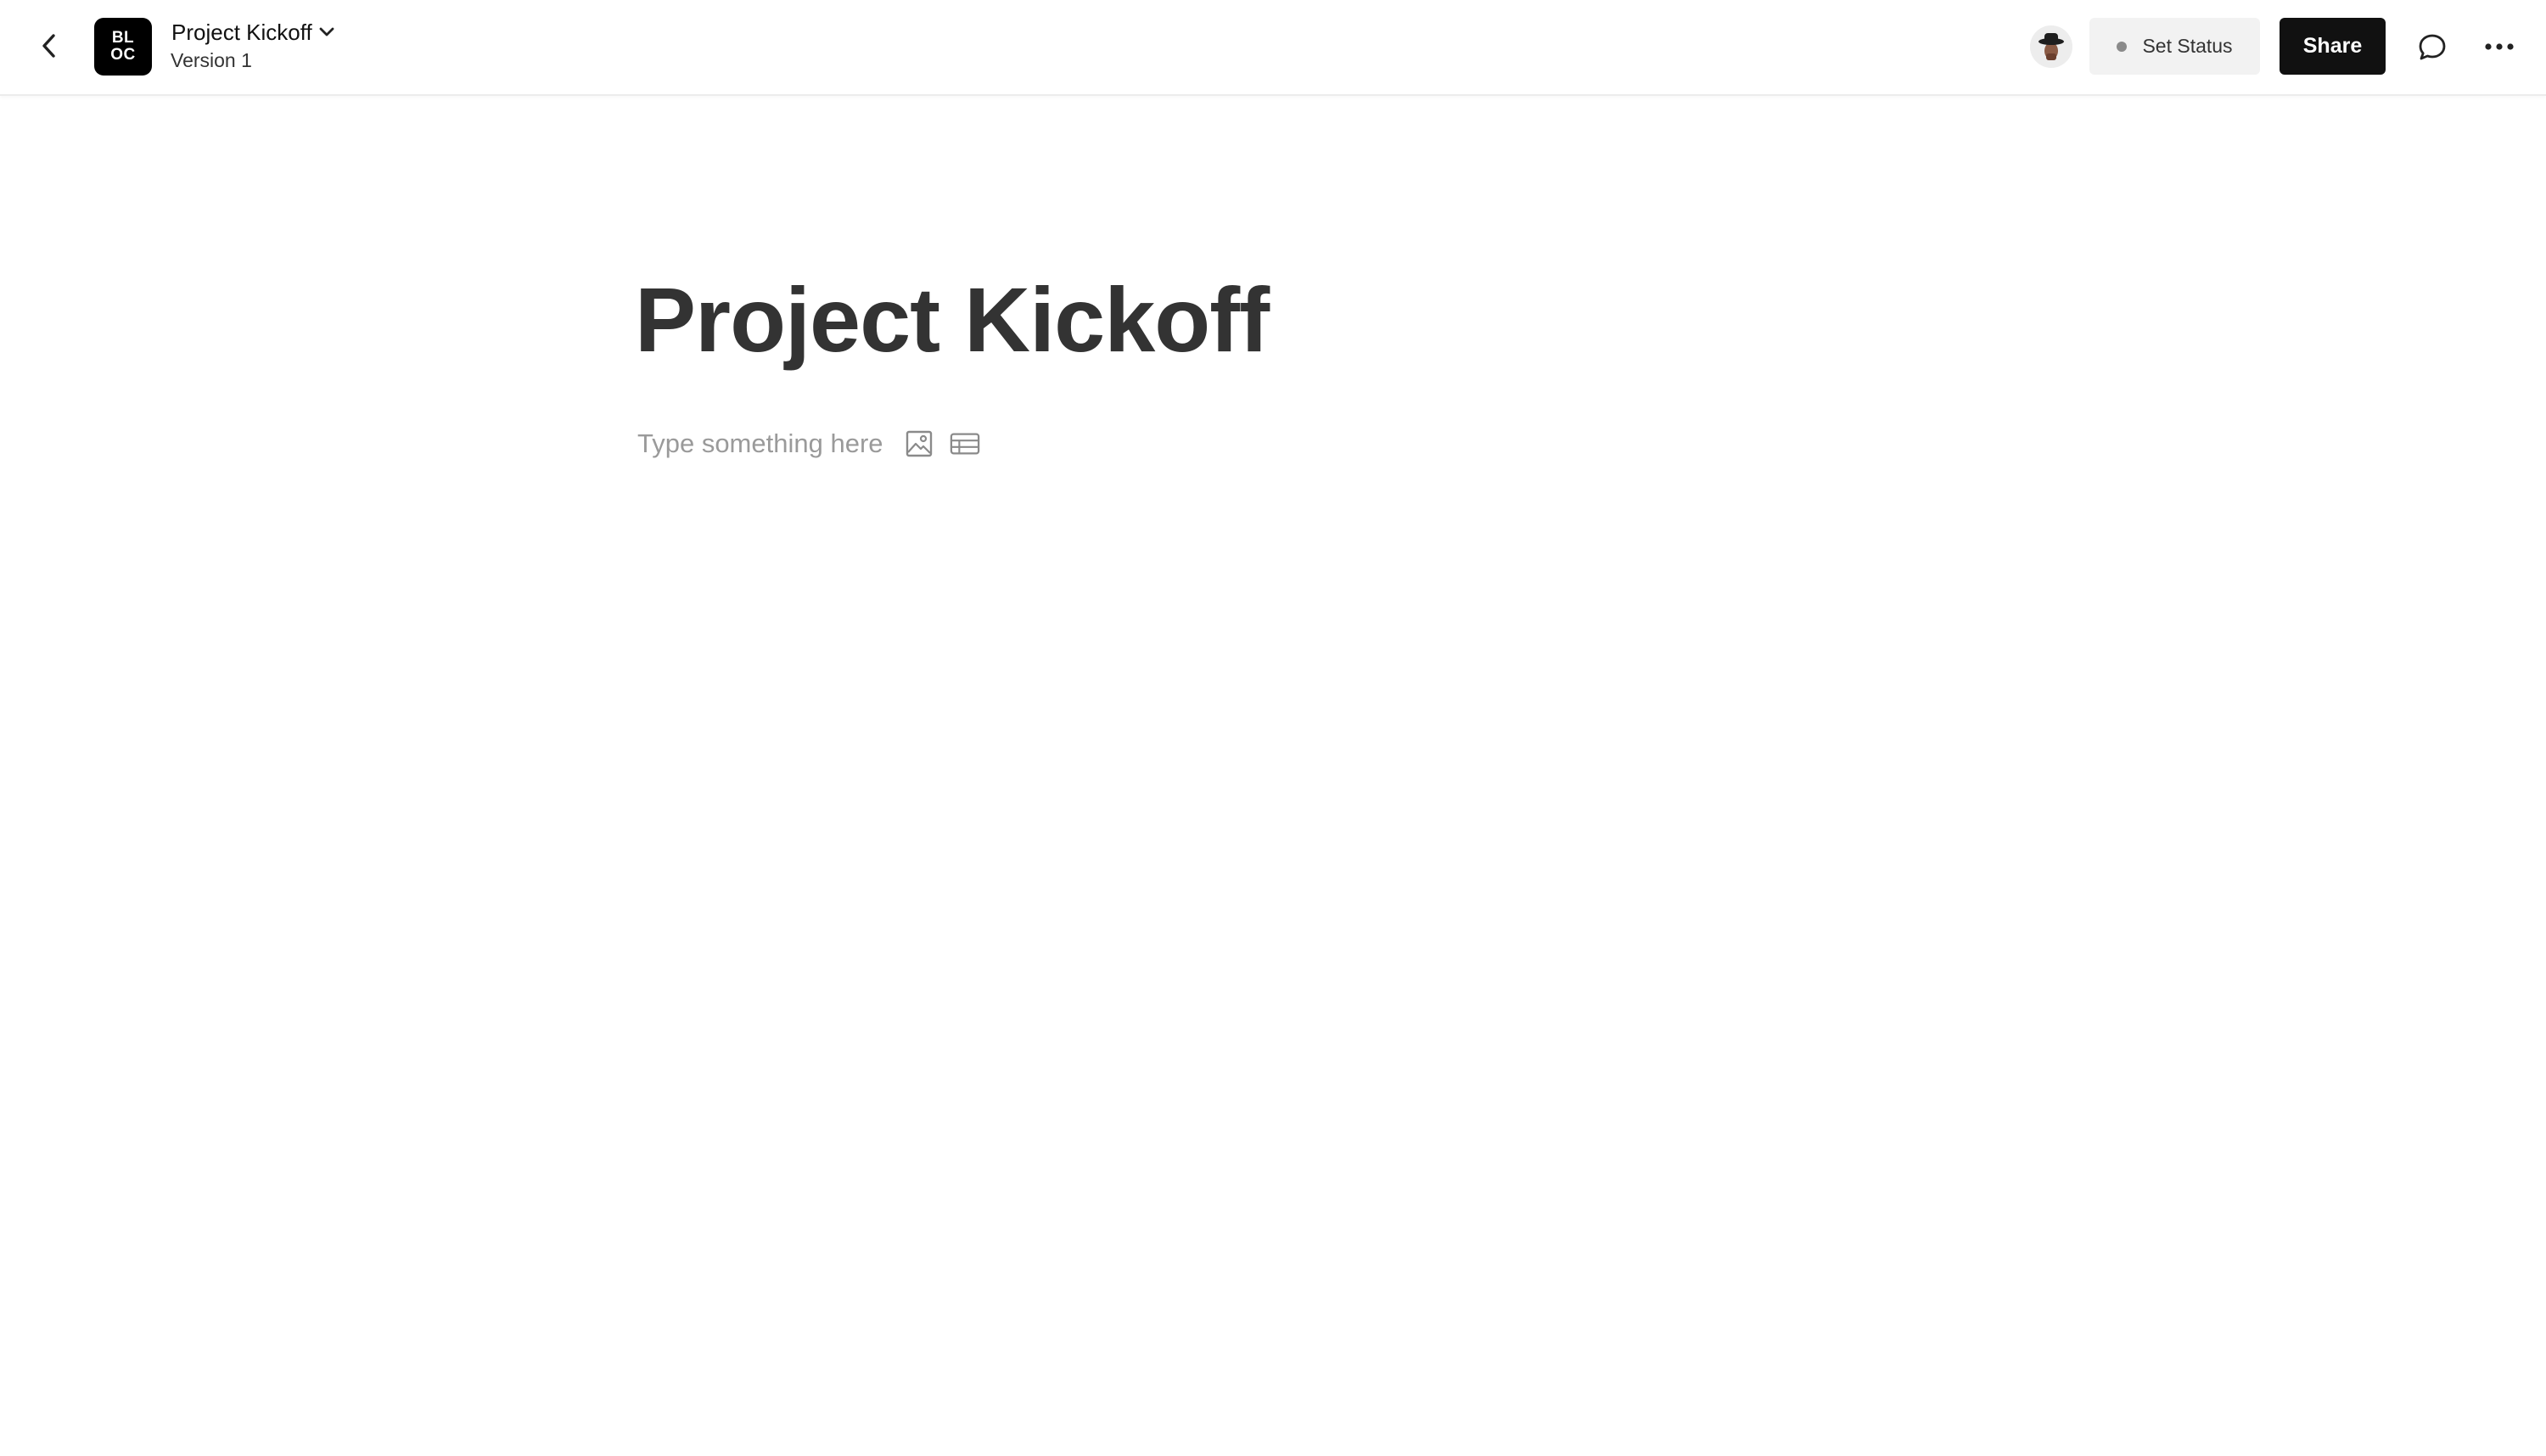  I want to click on editor-body: Type something here, so click(808, 443).